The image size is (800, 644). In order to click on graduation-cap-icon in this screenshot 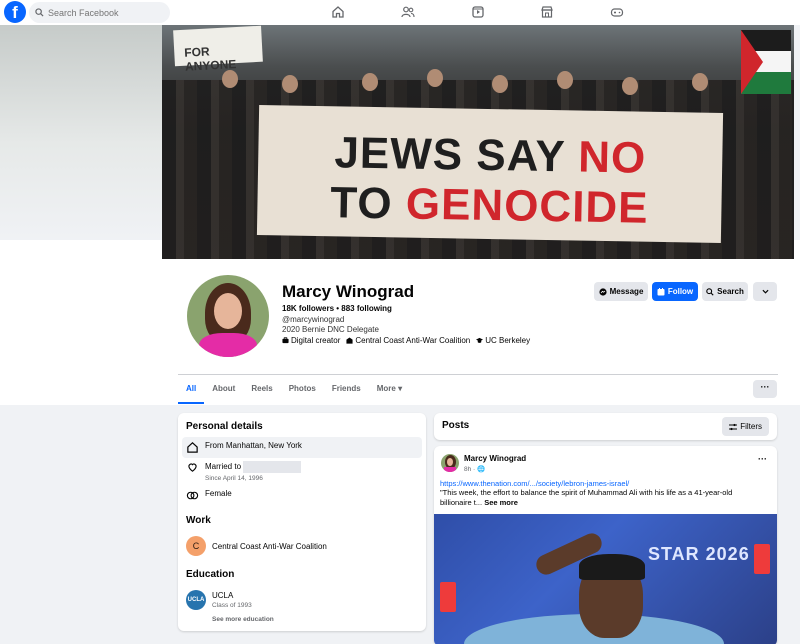, I will do `click(480, 340)`.